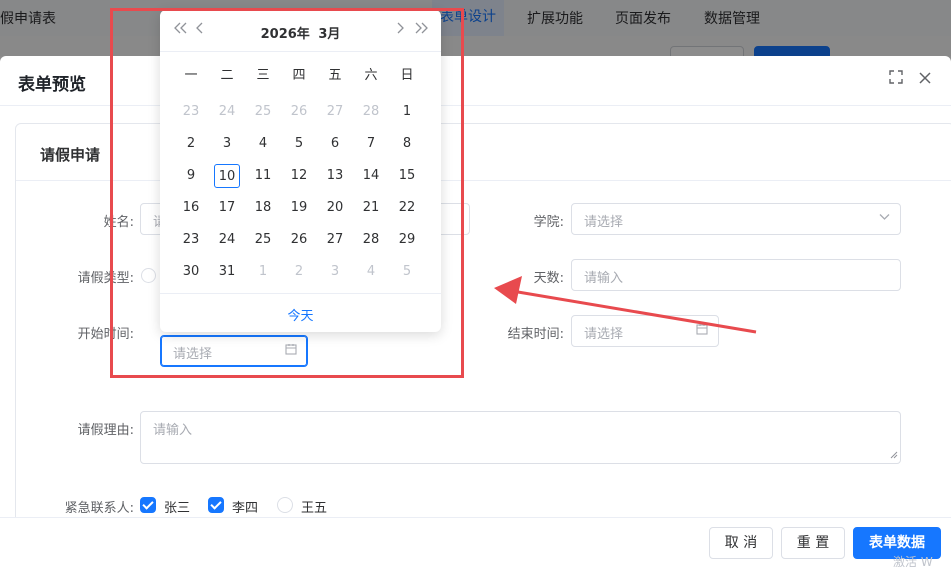 This screenshot has height=567, width=951. Describe the element at coordinates (52, 85) in the screenshot. I see `dialog-title: 表单预览` at that location.